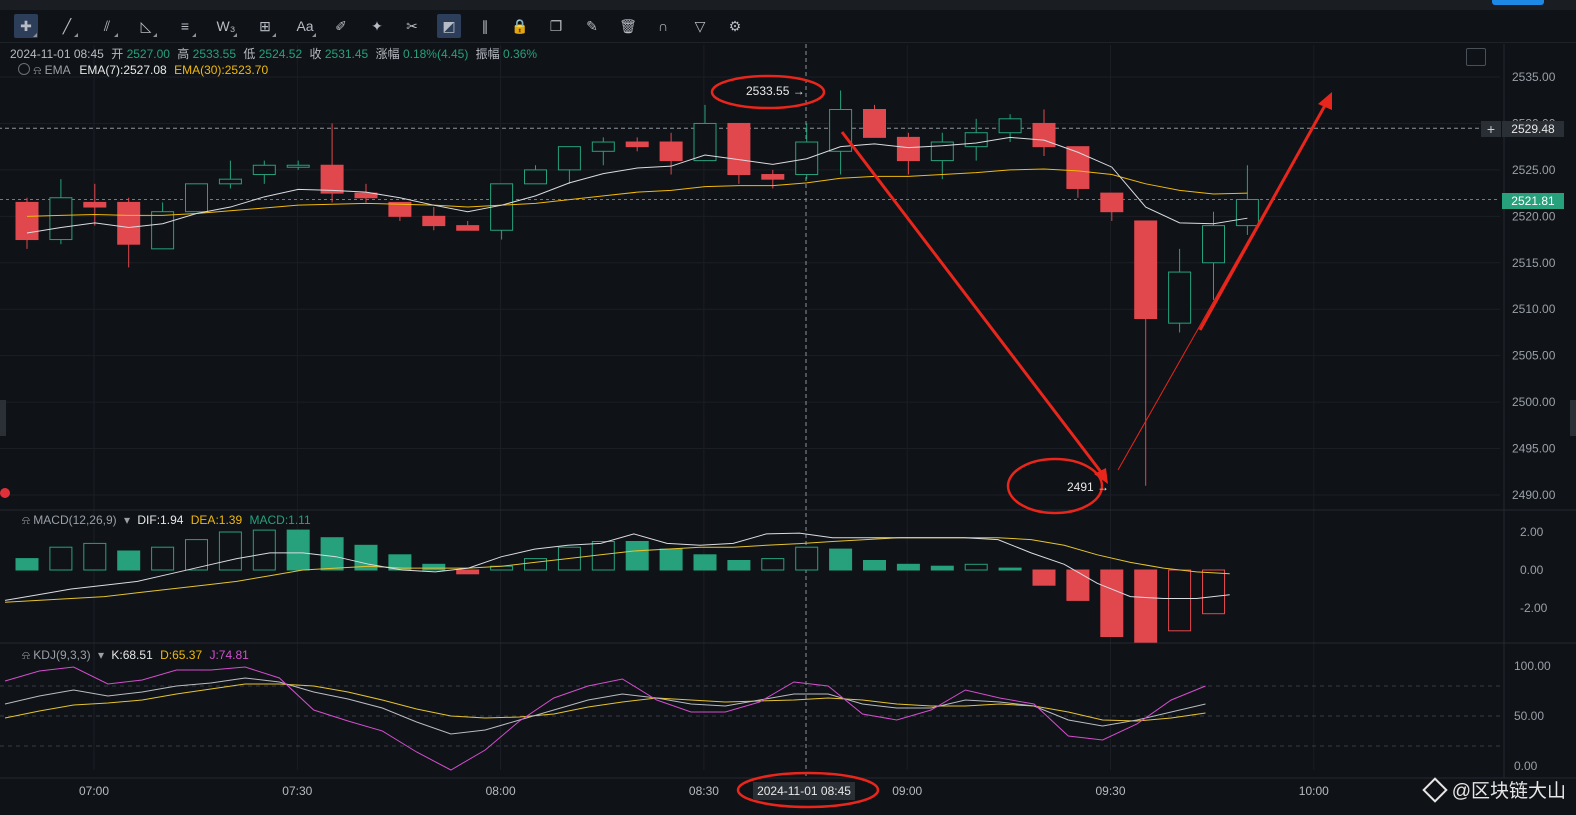 The width and height of the screenshot is (1576, 815). What do you see at coordinates (229, 655) in the screenshot?
I see `kdj-j: J:74.81` at bounding box center [229, 655].